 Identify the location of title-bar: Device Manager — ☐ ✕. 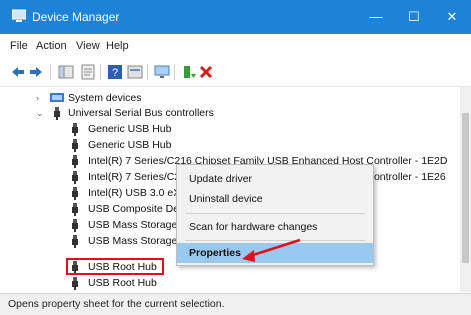
(235, 17).